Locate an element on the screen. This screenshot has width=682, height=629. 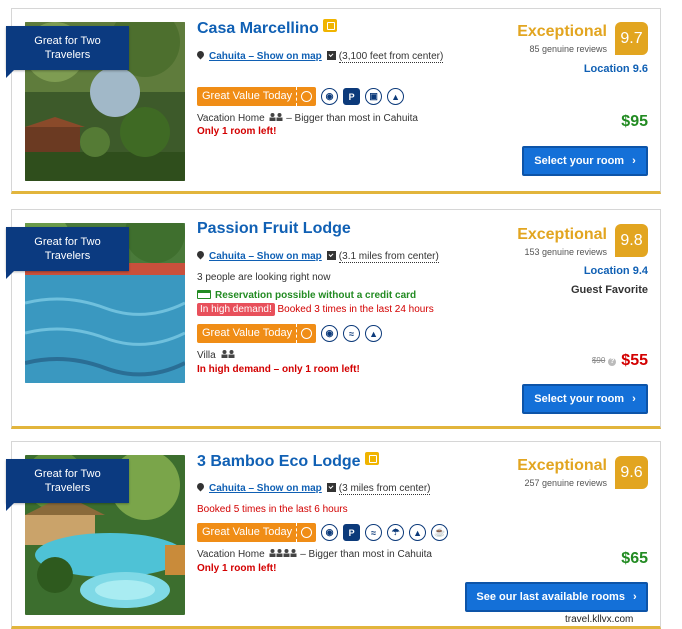
deal-and-facilities: Great Value Today ◉ P ▣ ▲ is located at coordinates (301, 96).